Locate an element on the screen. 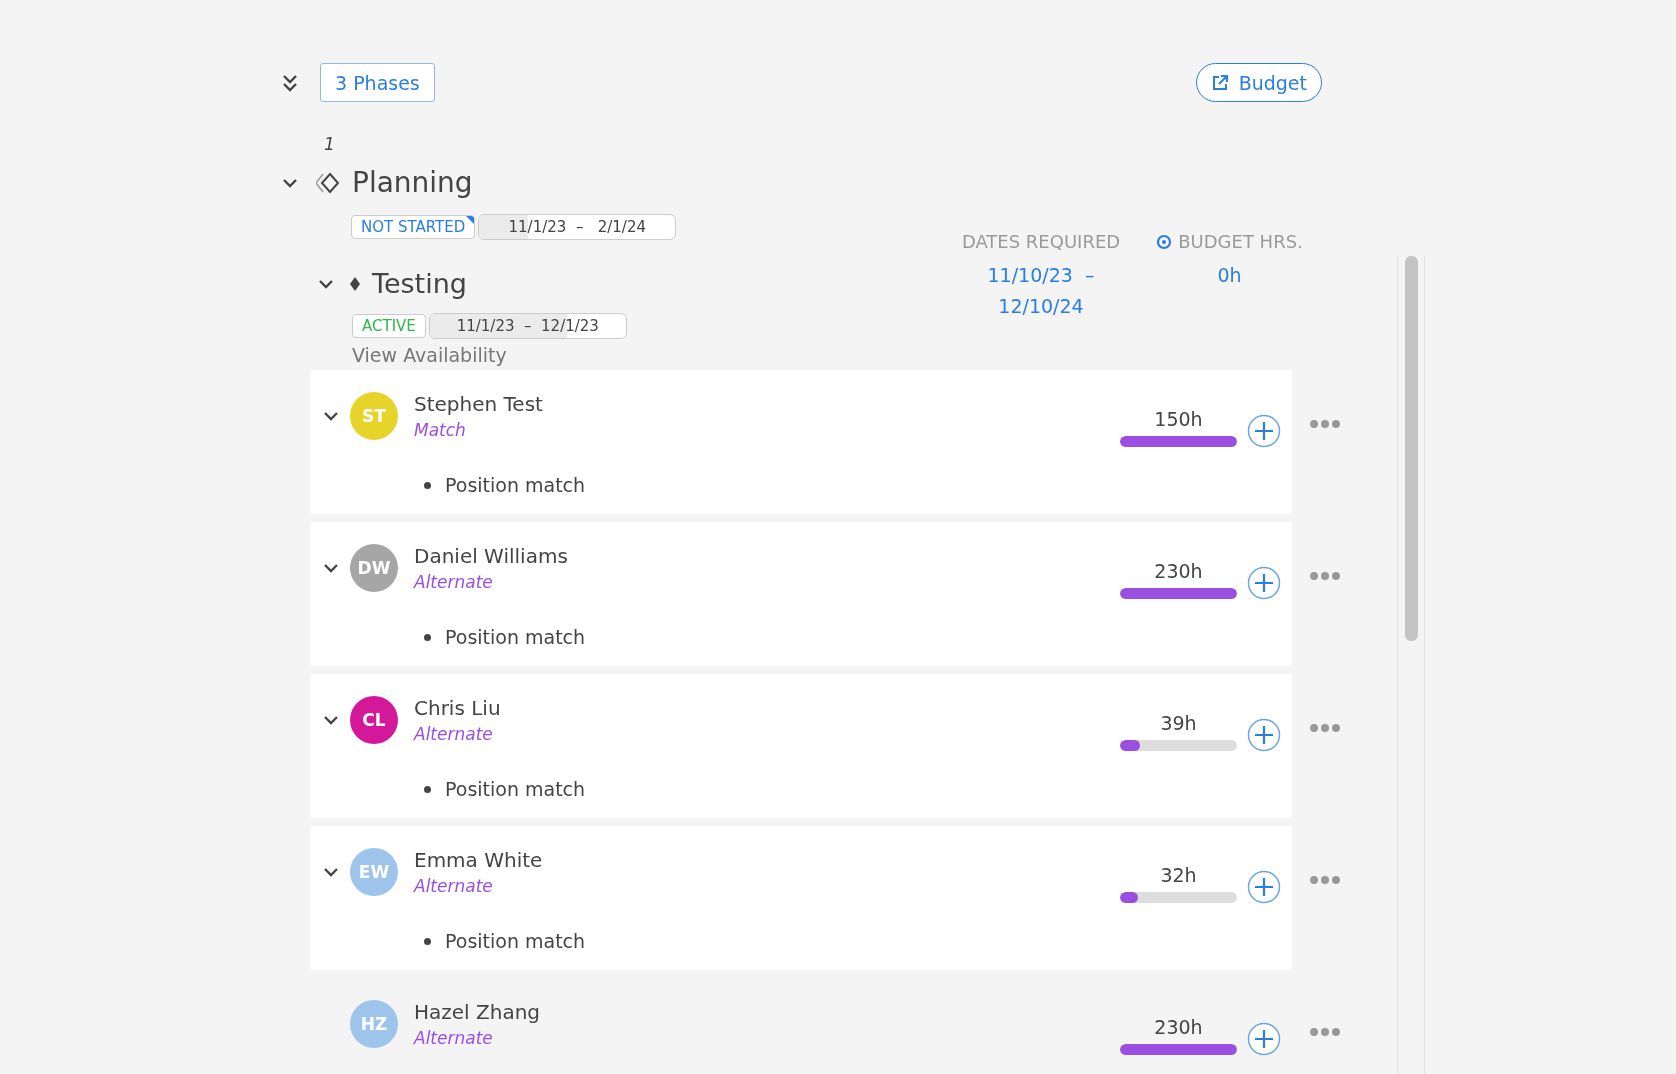  match-label: Match is located at coordinates (440, 430).